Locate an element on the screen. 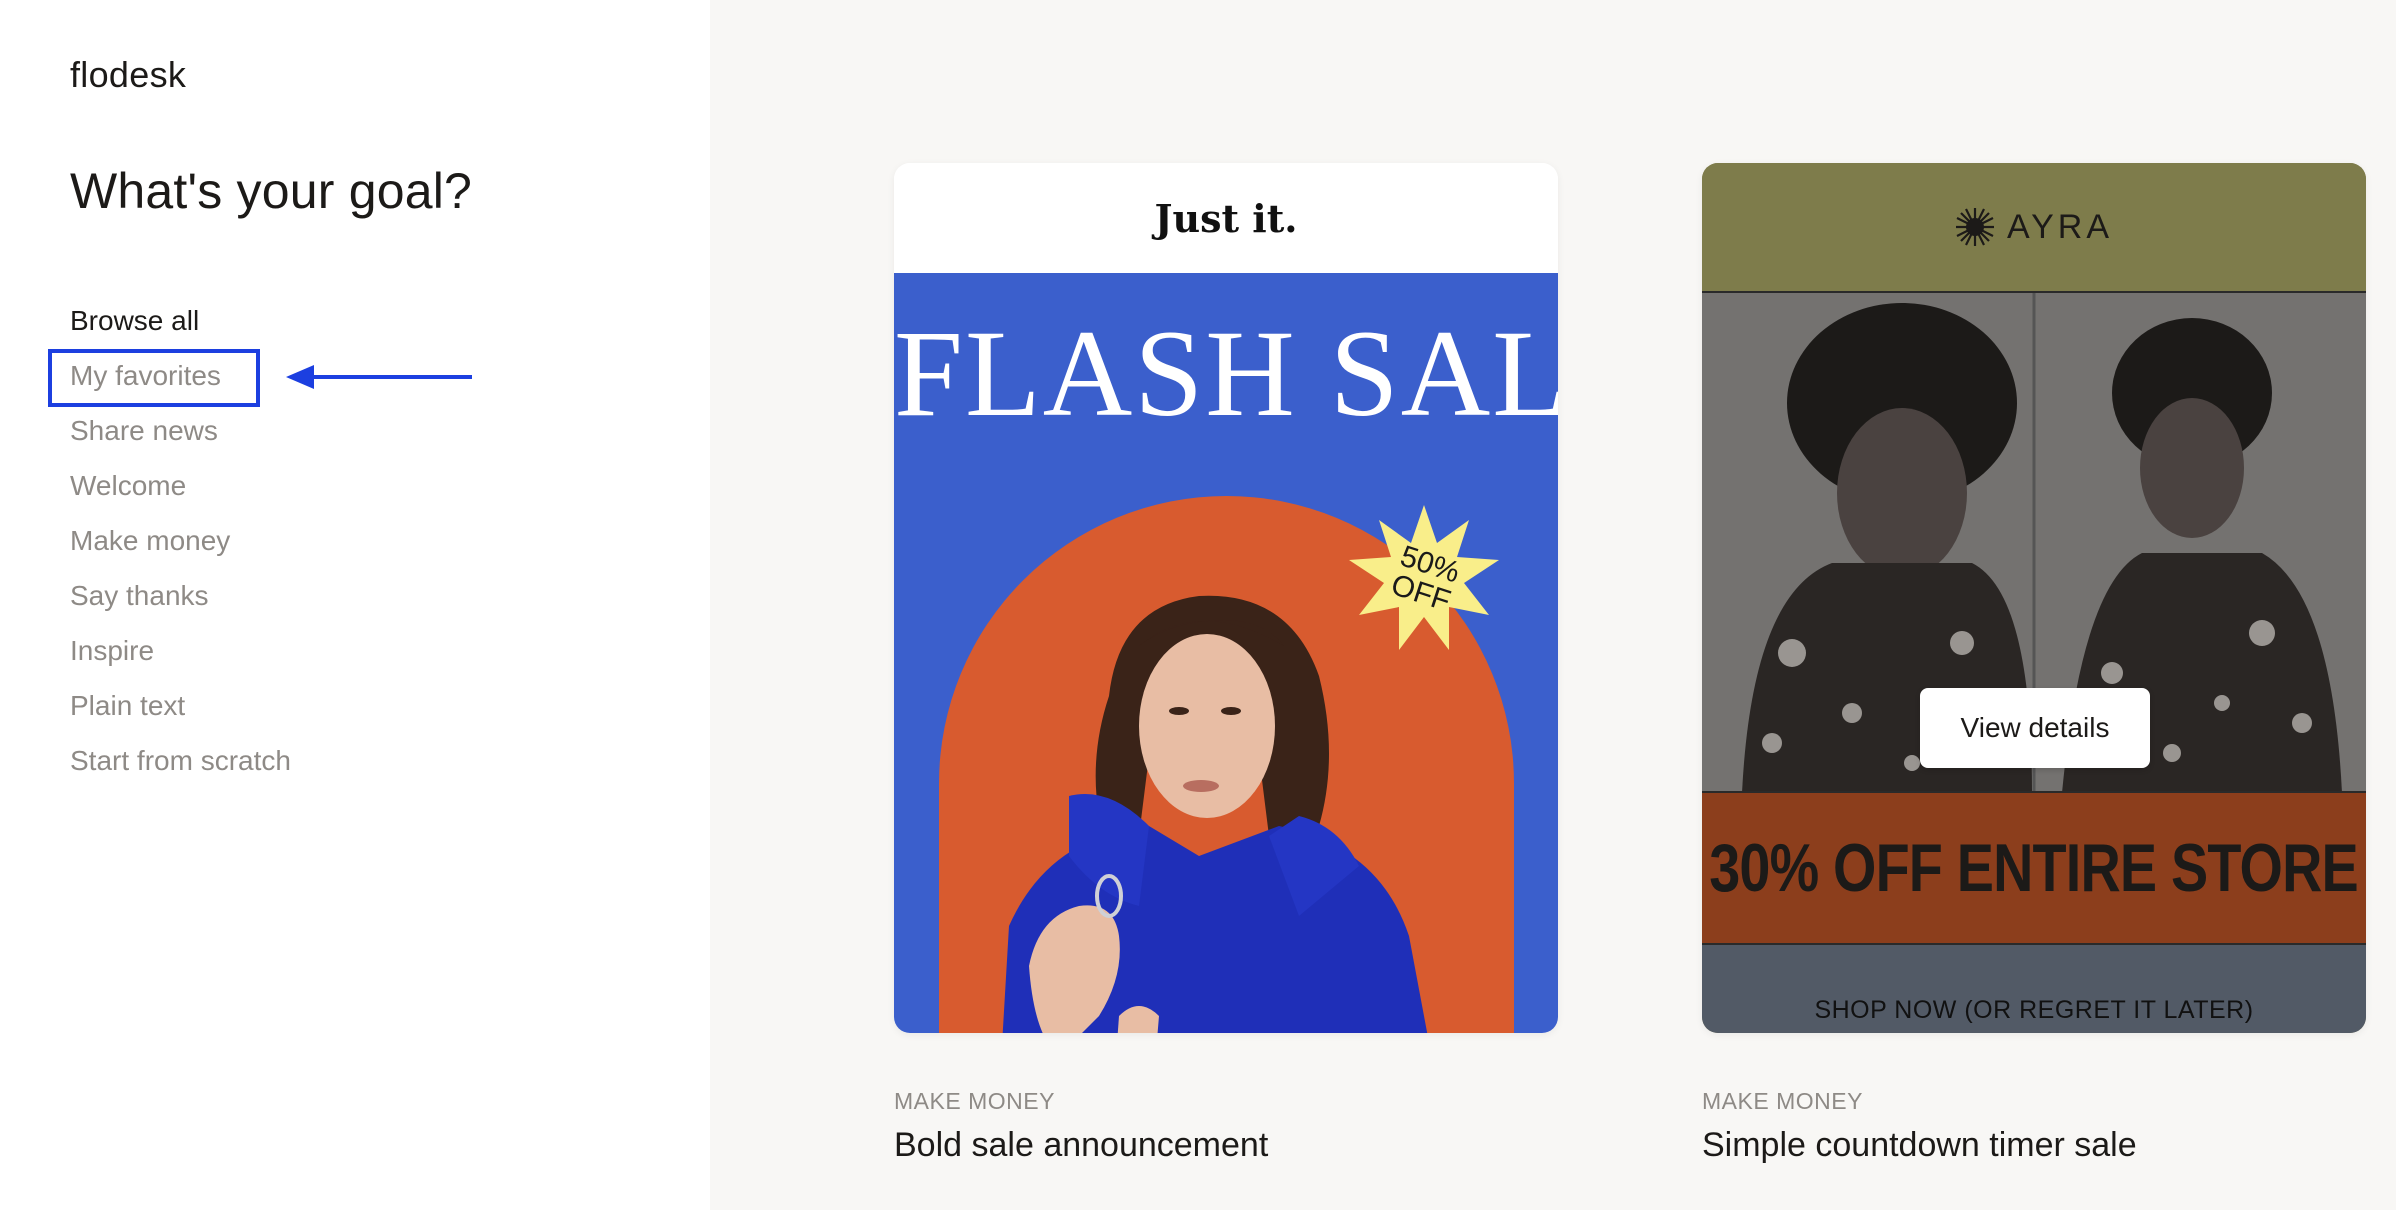 Image resolution: width=2396 pixels, height=1210 pixels. sidebar-item-start-from-scratch: Start from scratch is located at coordinates (180, 765).